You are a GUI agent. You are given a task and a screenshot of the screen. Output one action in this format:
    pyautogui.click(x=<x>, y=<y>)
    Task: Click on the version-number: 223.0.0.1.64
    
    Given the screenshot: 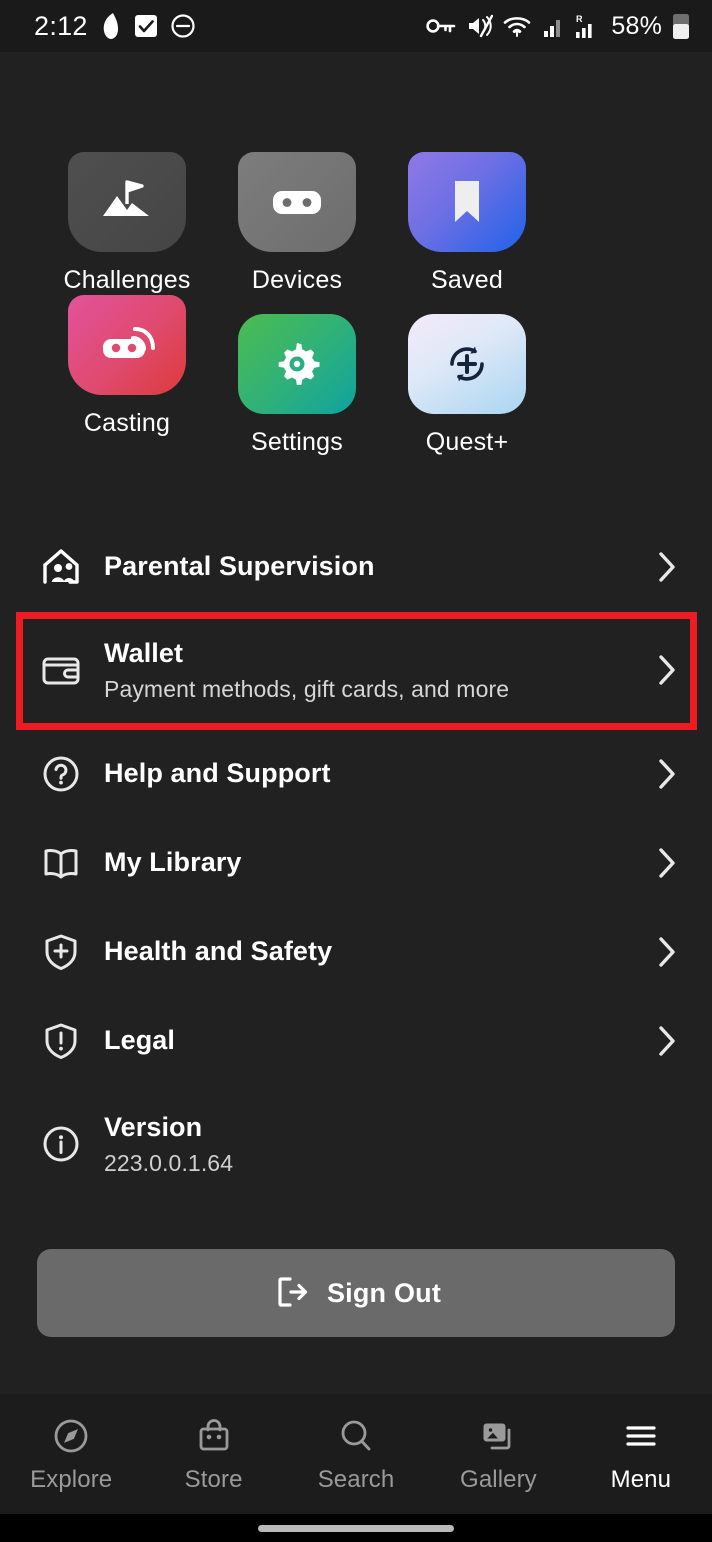 What is the action you would take?
    pyautogui.click(x=169, y=1162)
    